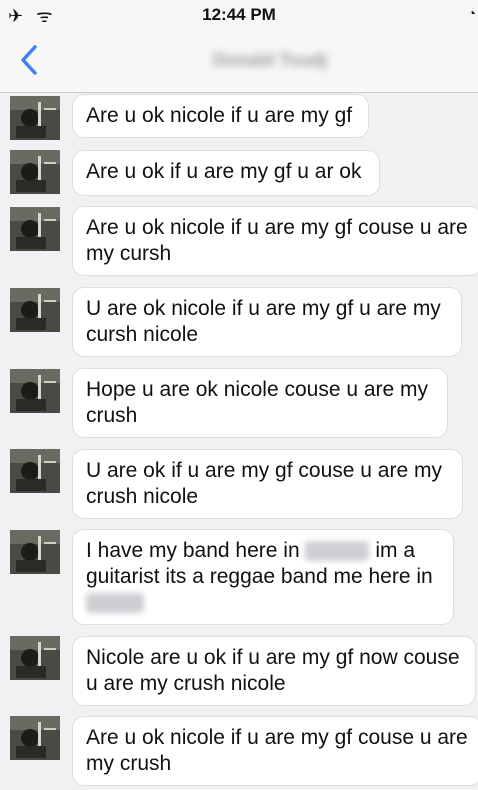 The height and width of the screenshot is (790, 478). I want to click on message-bubble: Are u ok if u are my gf u ar ok, so click(226, 173).